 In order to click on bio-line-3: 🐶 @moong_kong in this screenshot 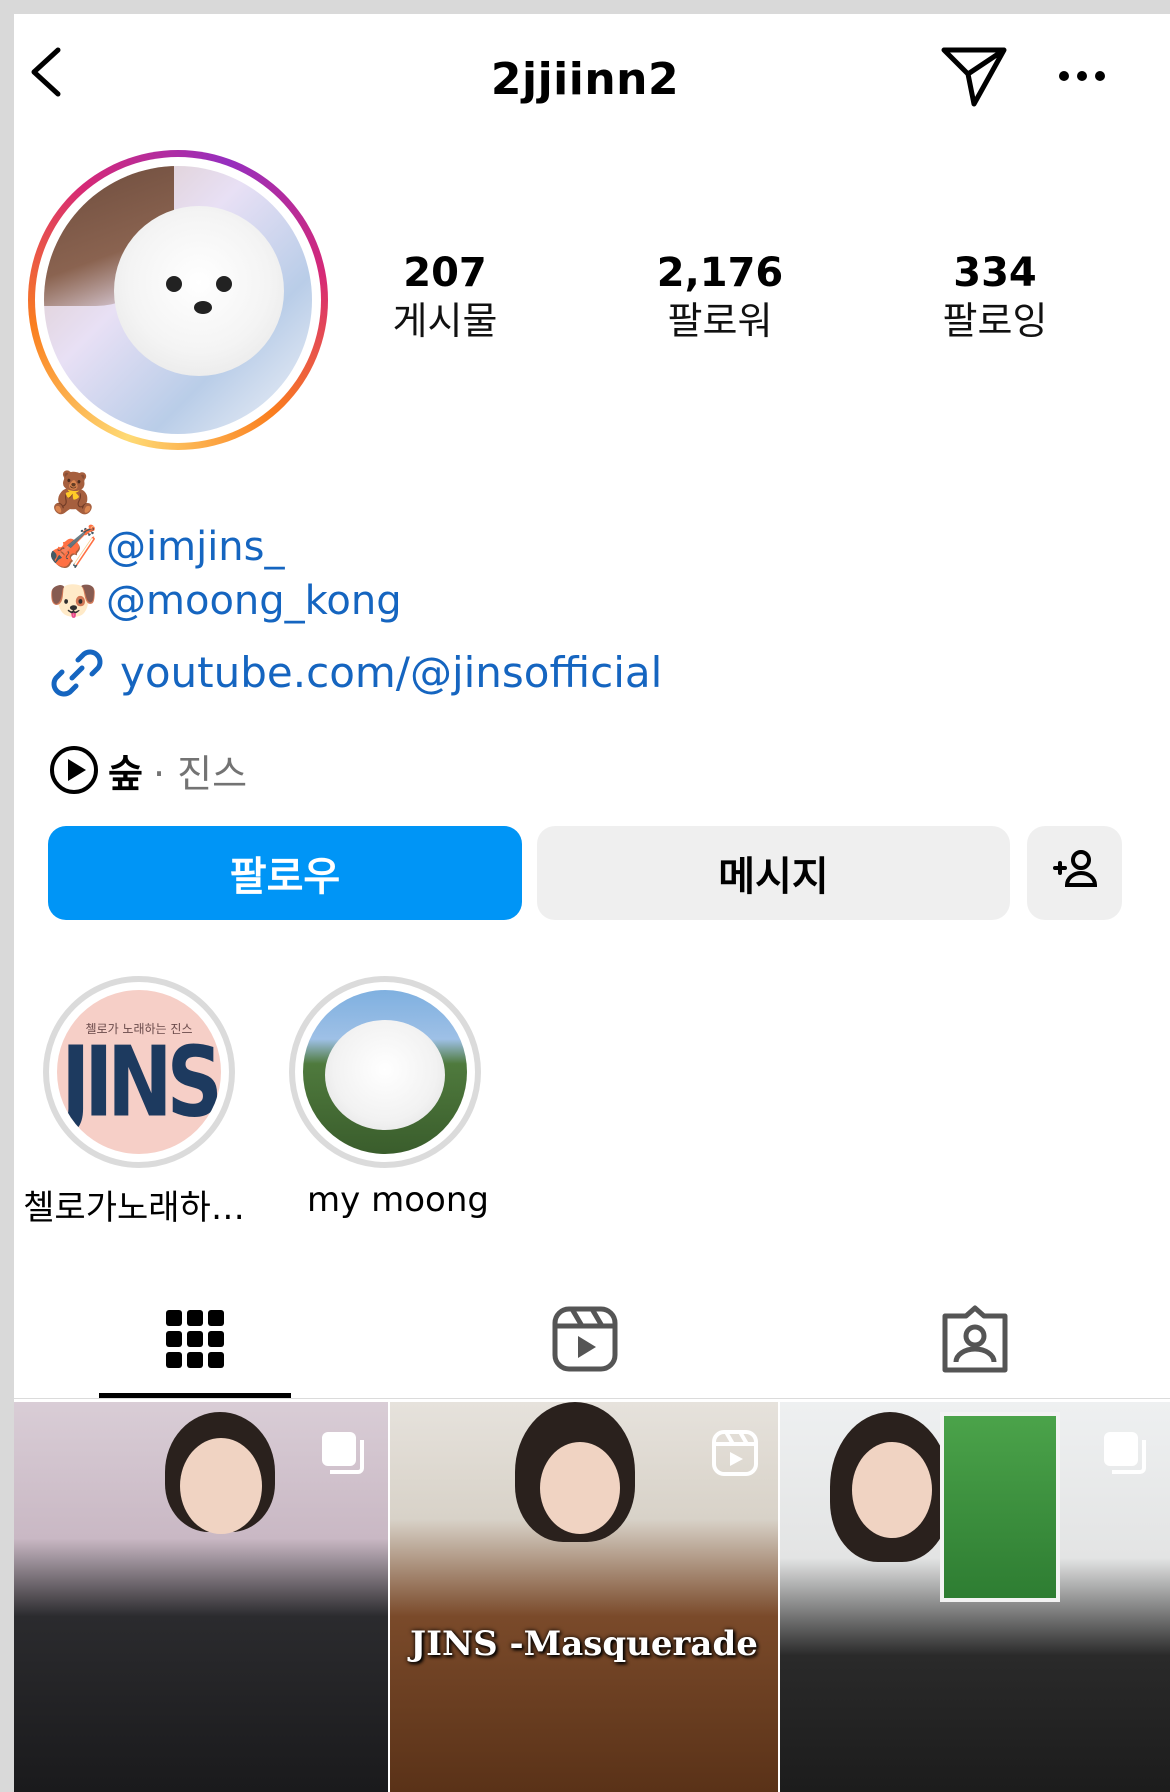, I will do `click(225, 601)`.